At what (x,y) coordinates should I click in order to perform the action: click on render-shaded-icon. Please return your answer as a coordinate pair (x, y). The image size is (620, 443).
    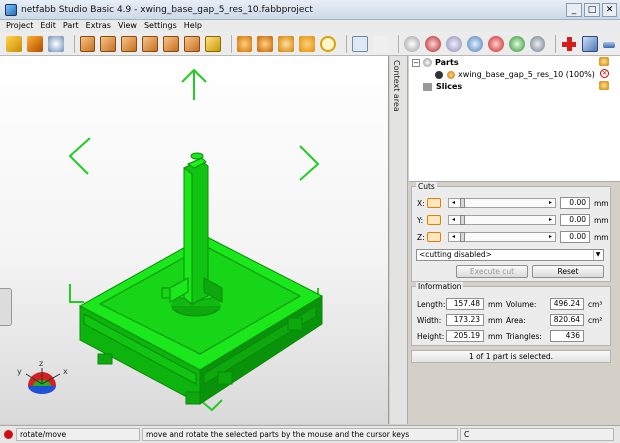
    Looking at the image, I should click on (412, 43).